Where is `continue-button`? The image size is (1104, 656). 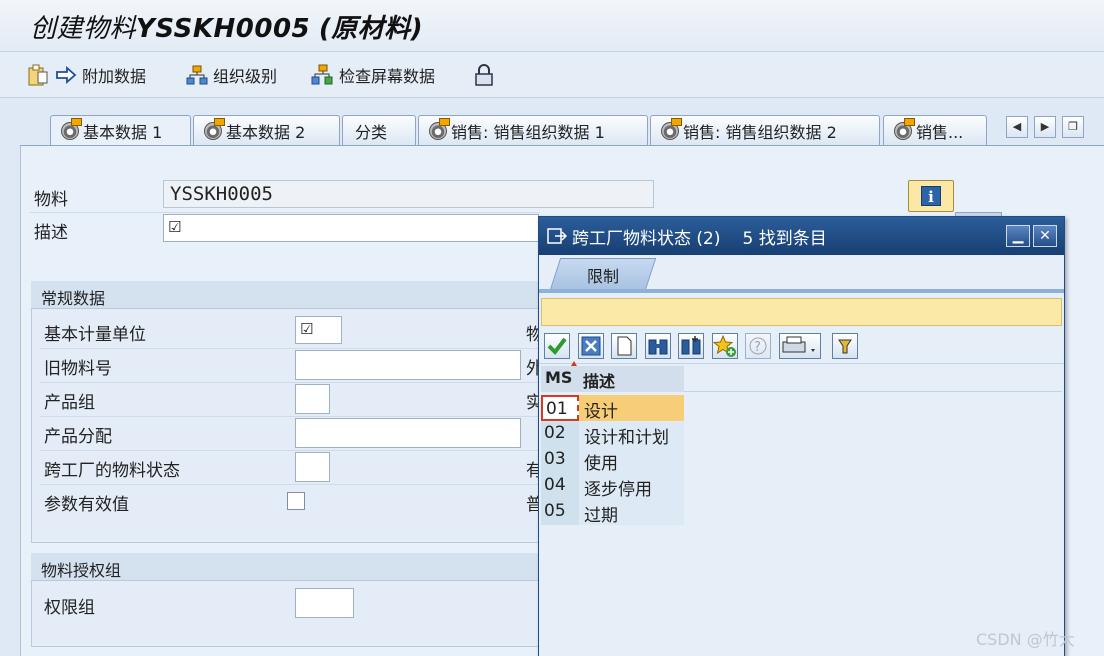
continue-button is located at coordinates (557, 346).